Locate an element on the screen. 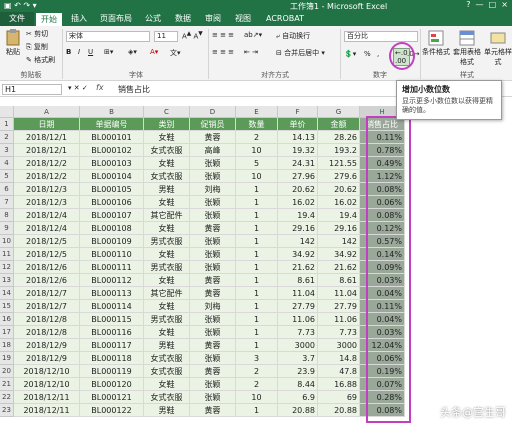 This screenshot has height=423, width=512. maximize-button: □ is located at coordinates (493, 4).